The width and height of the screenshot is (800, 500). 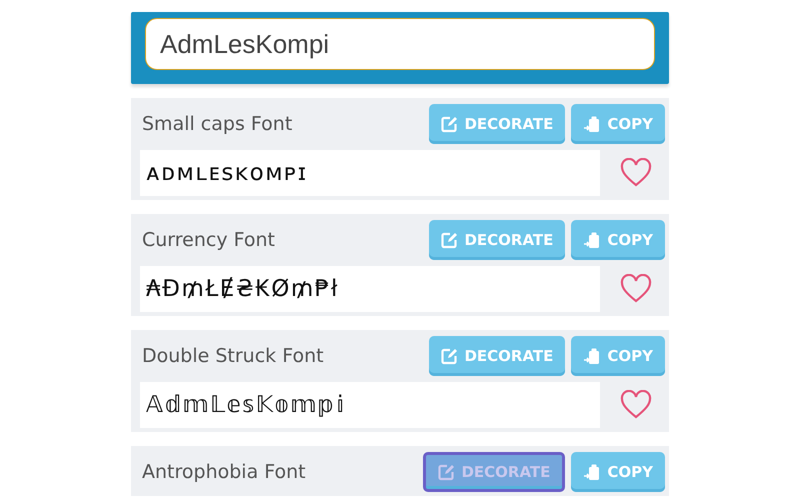 What do you see at coordinates (400, 44) in the screenshot?
I see `text-input-field: AdmLesKompi` at bounding box center [400, 44].